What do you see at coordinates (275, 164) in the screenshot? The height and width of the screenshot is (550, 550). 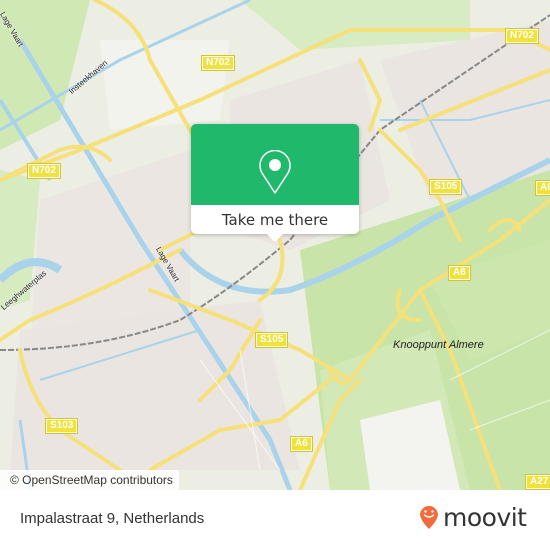 I see `popup-header` at bounding box center [275, 164].